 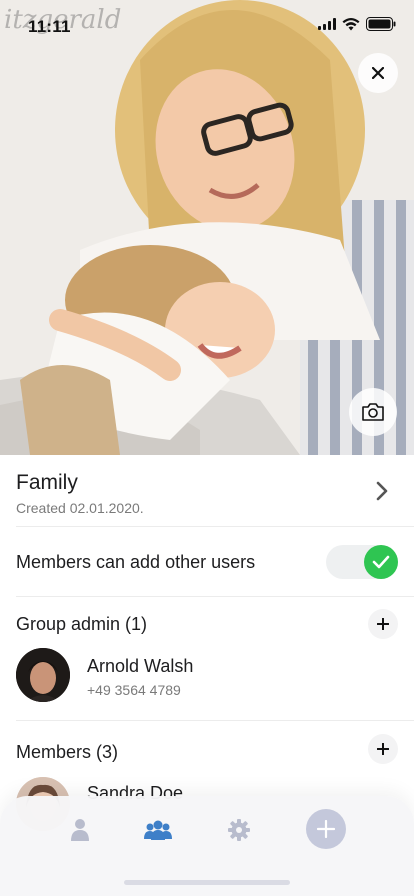 What do you see at coordinates (67, 752) in the screenshot?
I see `members-title: Members (3)` at bounding box center [67, 752].